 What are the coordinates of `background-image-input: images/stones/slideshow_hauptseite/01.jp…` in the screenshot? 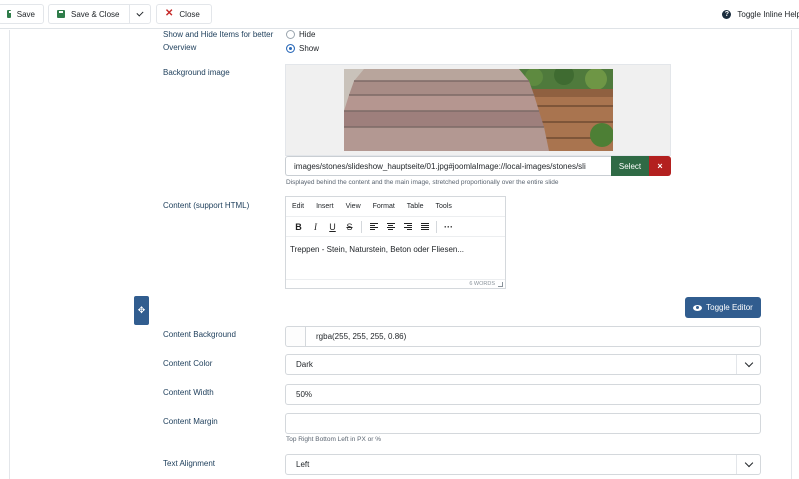 It's located at (448, 166).